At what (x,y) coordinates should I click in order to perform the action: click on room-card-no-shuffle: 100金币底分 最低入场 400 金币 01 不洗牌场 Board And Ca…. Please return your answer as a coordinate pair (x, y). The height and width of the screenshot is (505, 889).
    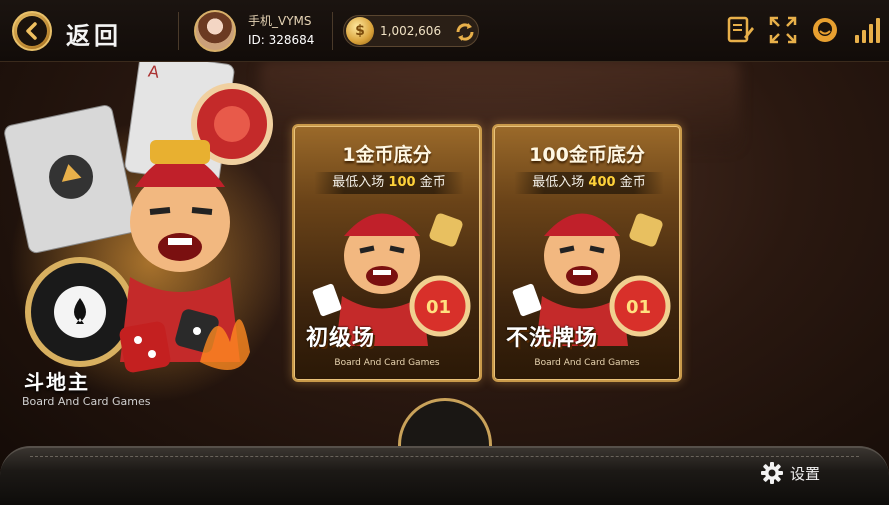
    Looking at the image, I should click on (587, 253).